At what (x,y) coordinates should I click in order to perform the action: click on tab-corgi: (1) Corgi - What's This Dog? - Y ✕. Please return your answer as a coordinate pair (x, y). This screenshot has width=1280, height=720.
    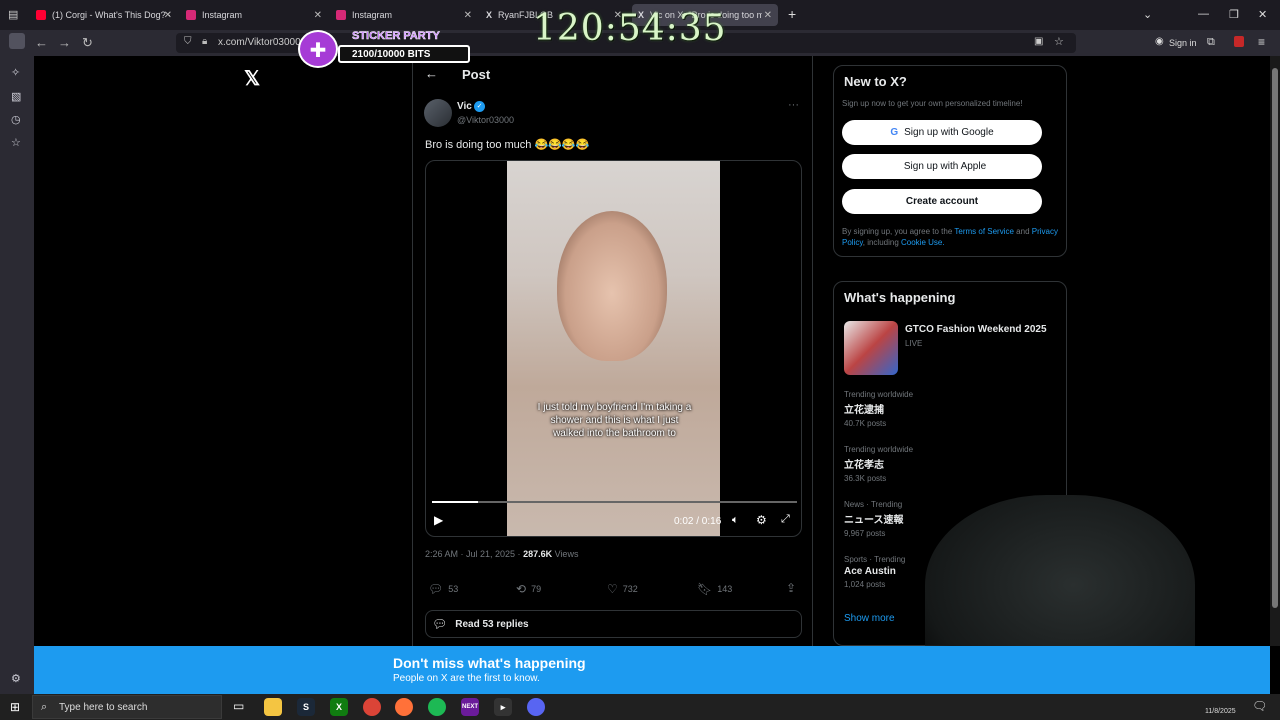
    Looking at the image, I should click on (104, 15).